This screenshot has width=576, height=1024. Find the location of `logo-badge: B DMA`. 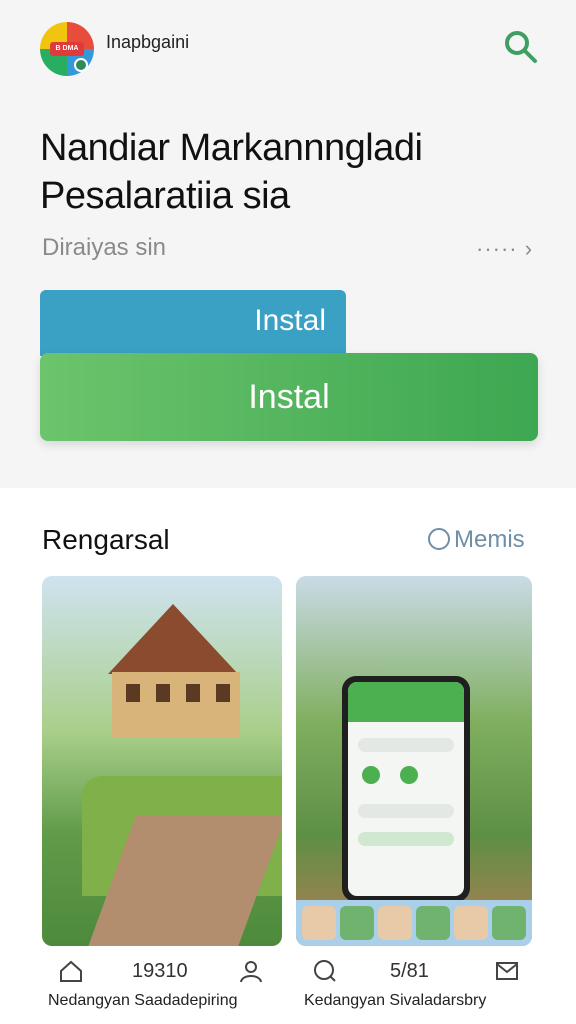

logo-badge: B DMA is located at coordinates (67, 49).